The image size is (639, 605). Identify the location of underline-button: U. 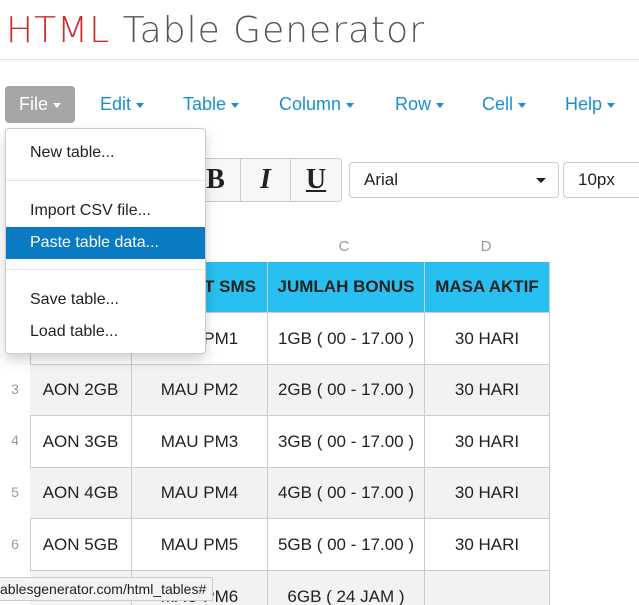
(316, 180).